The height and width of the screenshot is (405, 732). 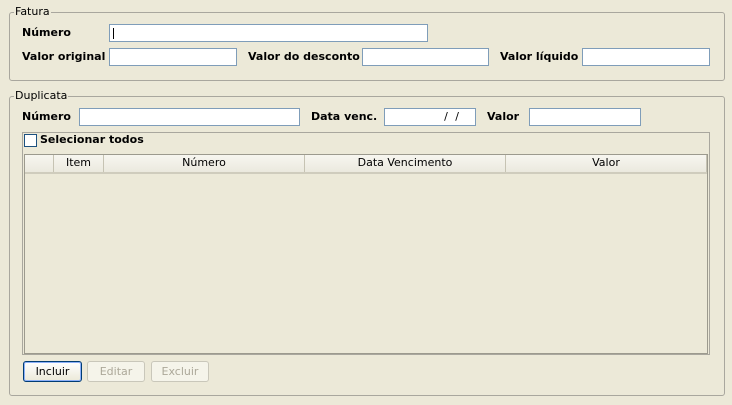 I want to click on valor-desconto-input, so click(x=425, y=57).